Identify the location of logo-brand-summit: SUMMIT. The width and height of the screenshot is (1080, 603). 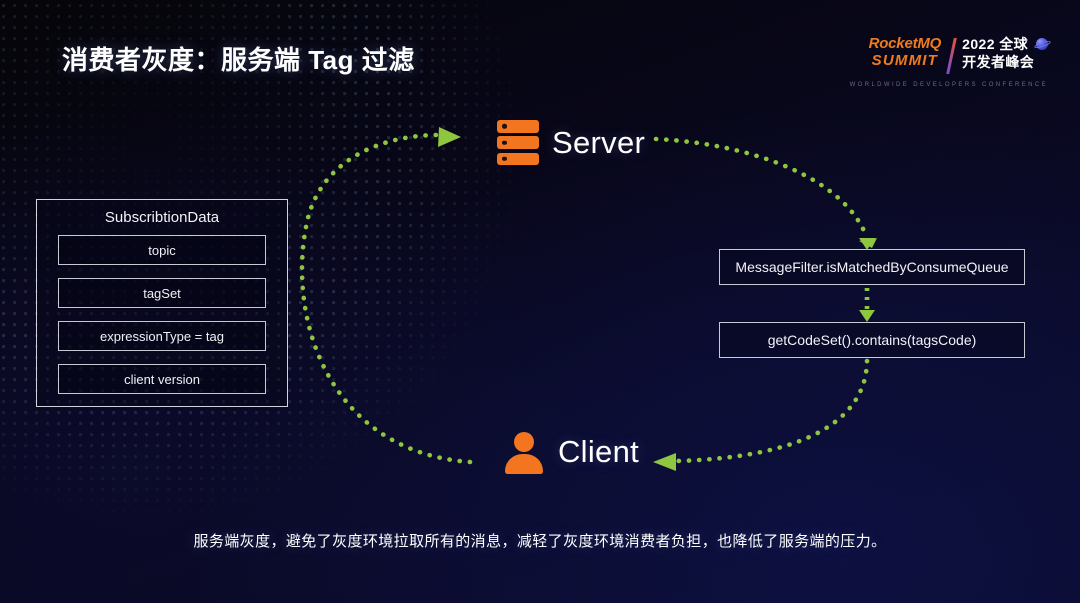
(905, 60).